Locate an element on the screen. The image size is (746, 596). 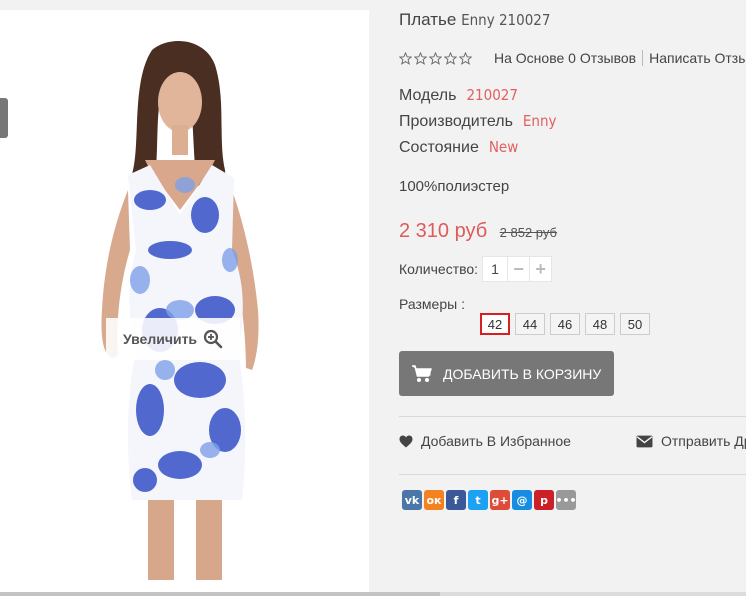
rating-row: На Основе 0 Отзывов Написать Отзыв is located at coordinates (572, 58).